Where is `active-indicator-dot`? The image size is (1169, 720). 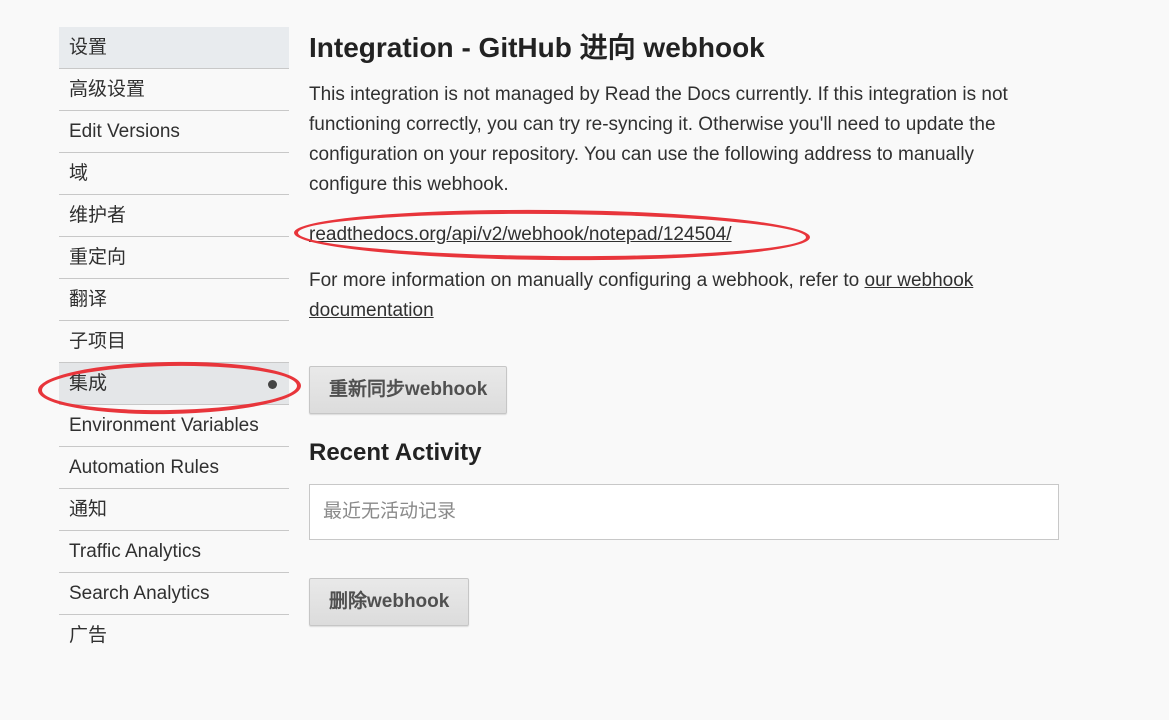 active-indicator-dot is located at coordinates (272, 384).